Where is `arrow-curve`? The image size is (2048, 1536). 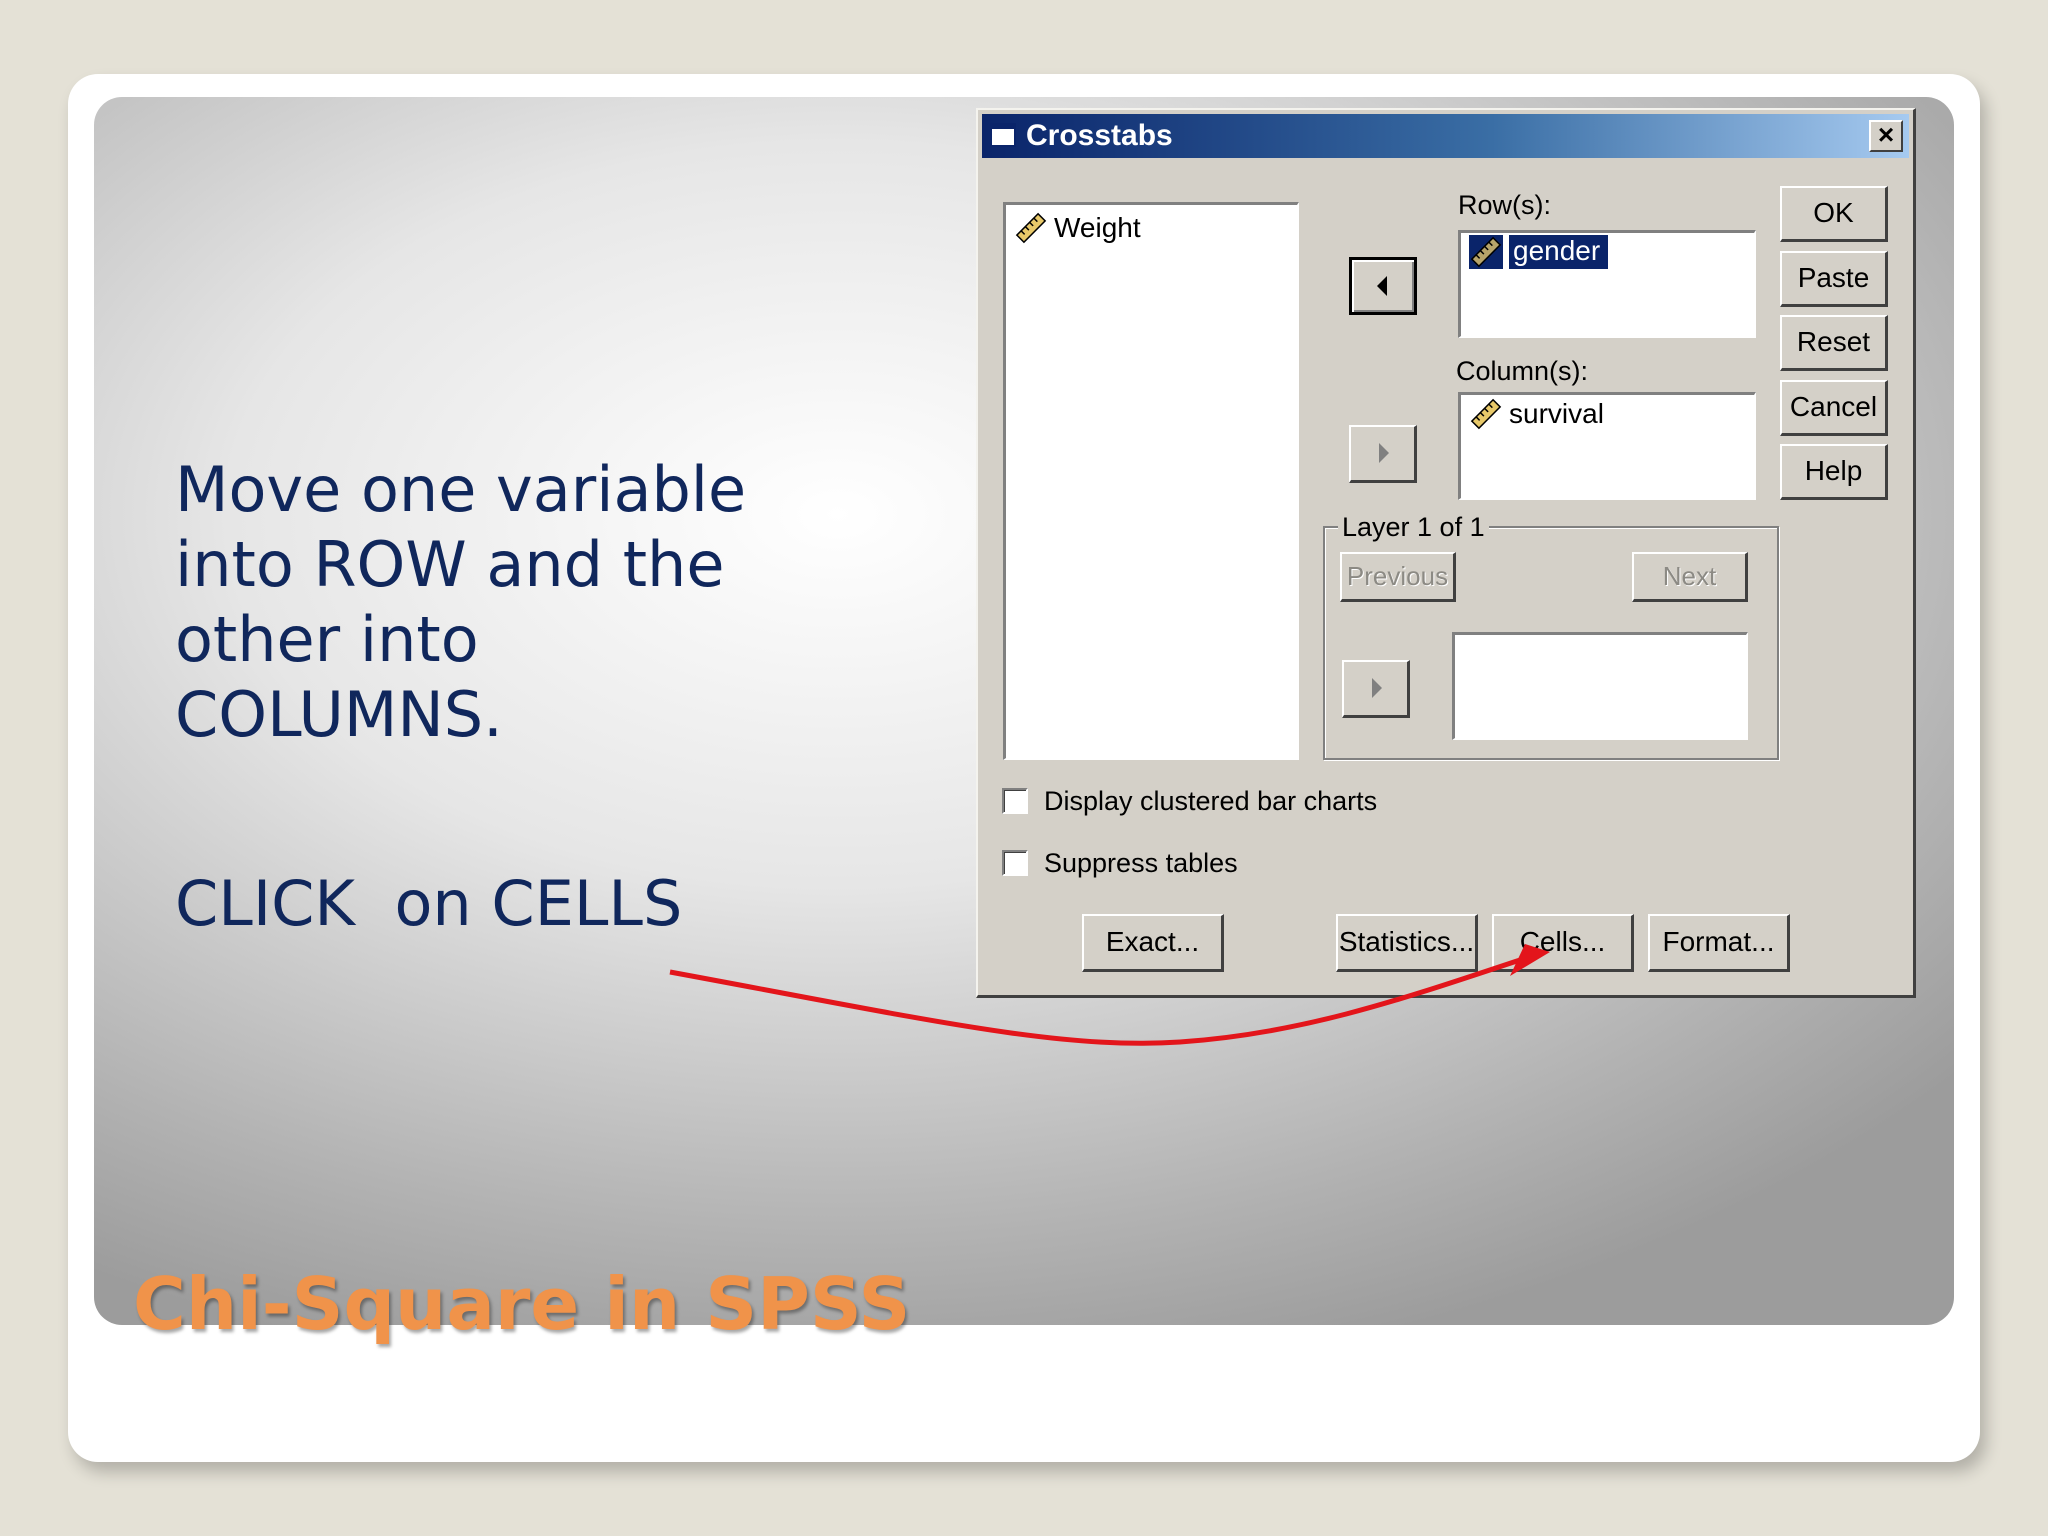
arrow-curve is located at coordinates (1095, 1001).